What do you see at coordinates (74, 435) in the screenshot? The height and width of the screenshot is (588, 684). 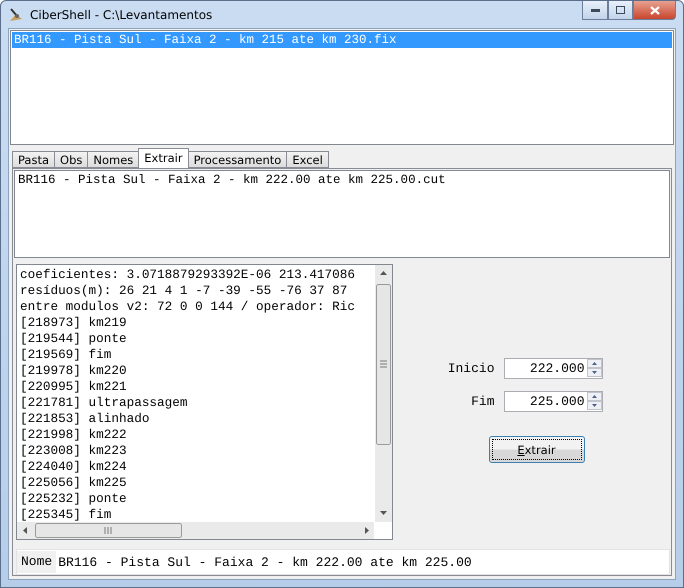 I see `log-line: [221998] km222` at bounding box center [74, 435].